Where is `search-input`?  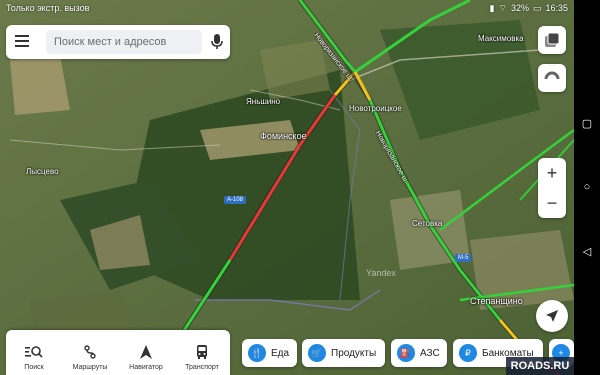 search-input is located at coordinates (124, 42).